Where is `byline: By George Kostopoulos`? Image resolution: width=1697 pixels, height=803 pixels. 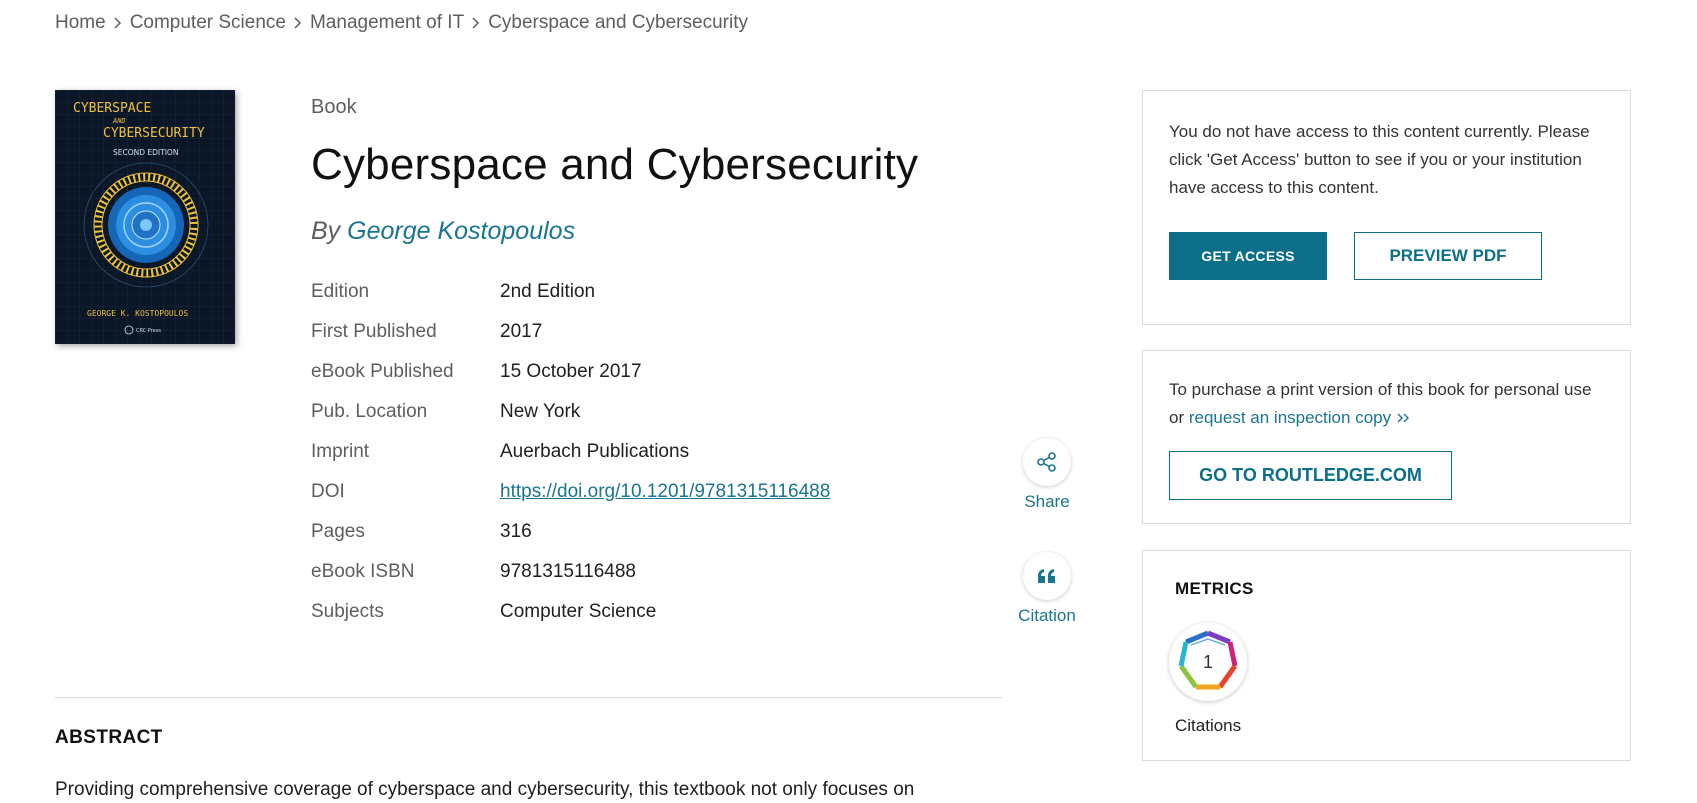 byline: By George Kostopoulos is located at coordinates (443, 231).